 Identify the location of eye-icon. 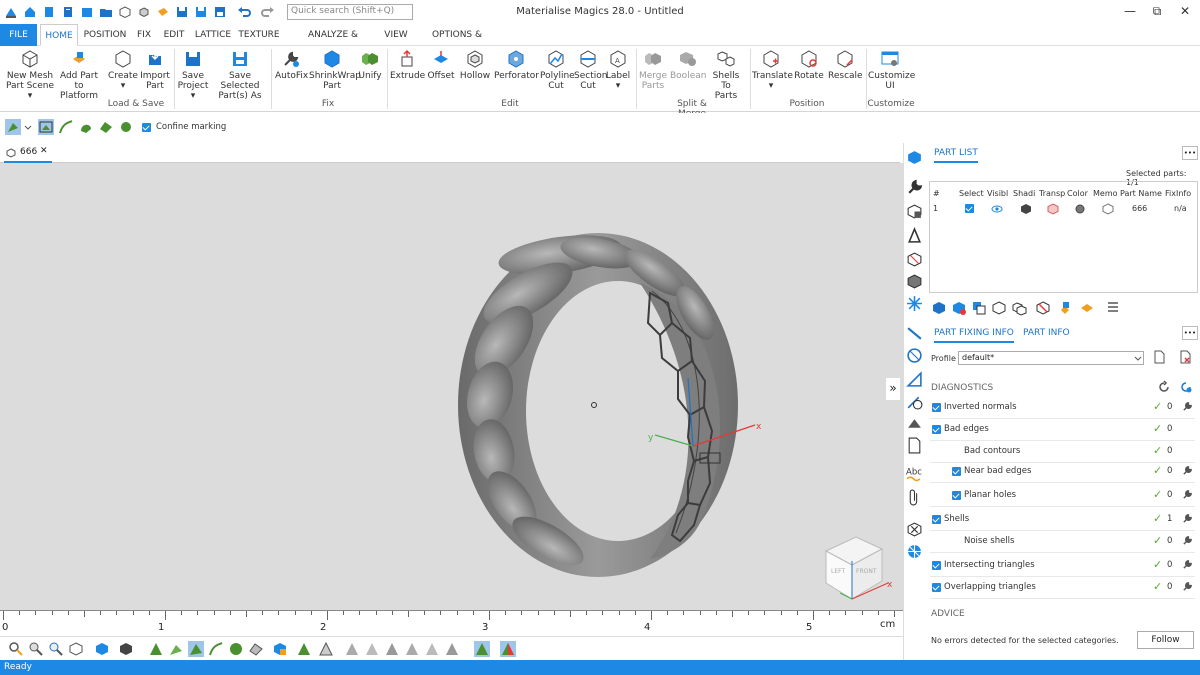
(997, 209).